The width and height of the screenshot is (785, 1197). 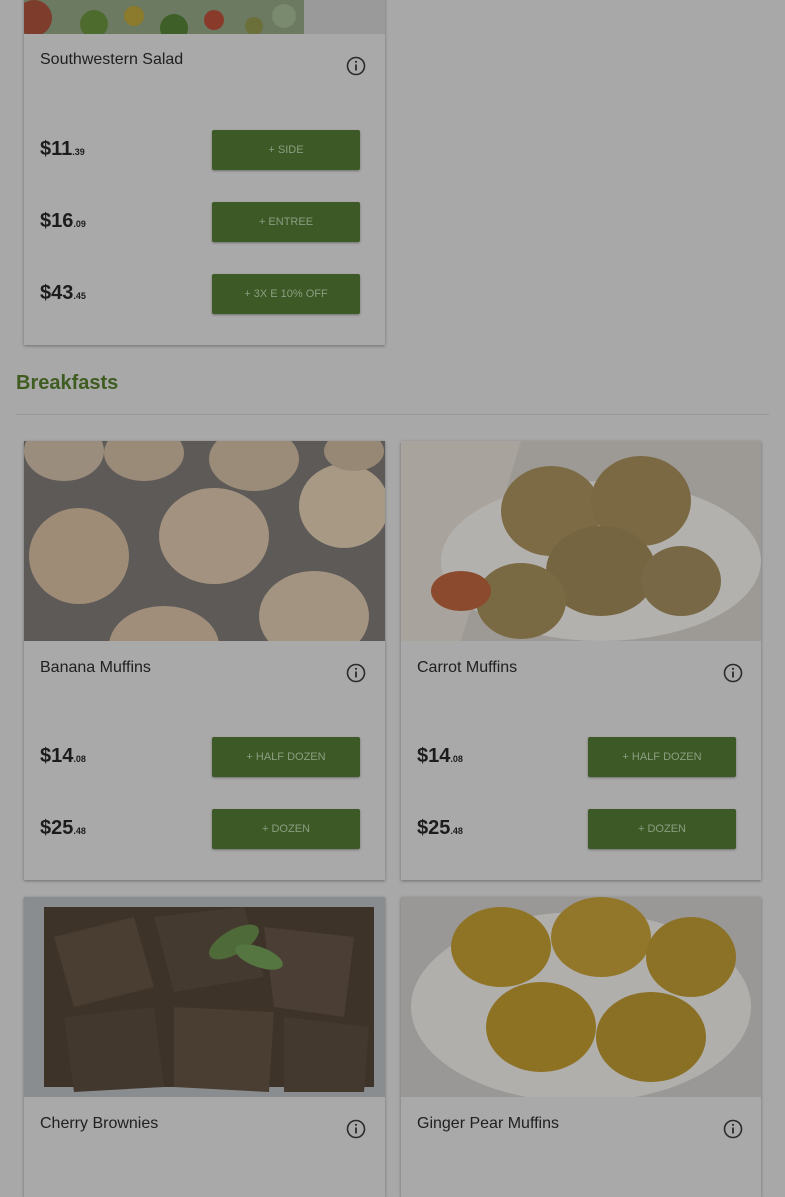 What do you see at coordinates (286, 294) in the screenshot?
I see `add-3x-entree-button: + 3X E 10% OFF` at bounding box center [286, 294].